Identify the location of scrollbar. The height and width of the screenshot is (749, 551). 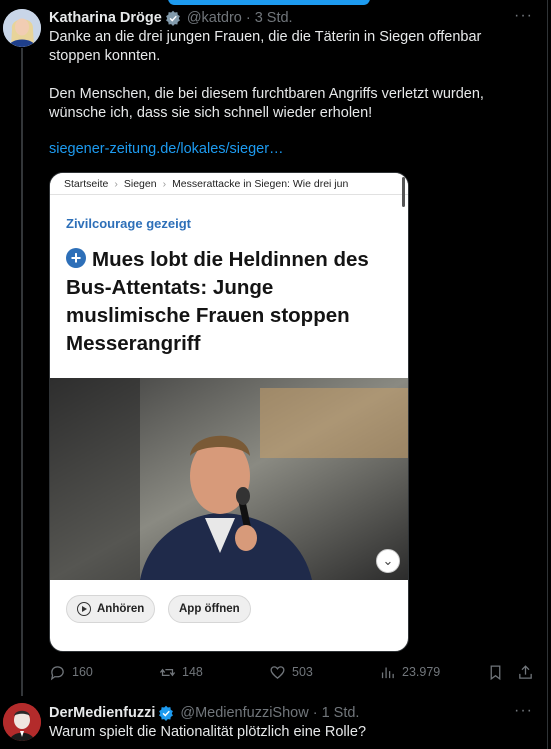
(403, 192).